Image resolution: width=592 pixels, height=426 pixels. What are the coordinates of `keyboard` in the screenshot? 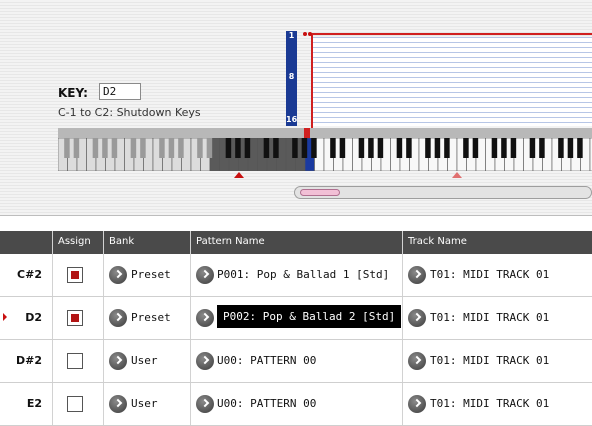 It's located at (325, 154).